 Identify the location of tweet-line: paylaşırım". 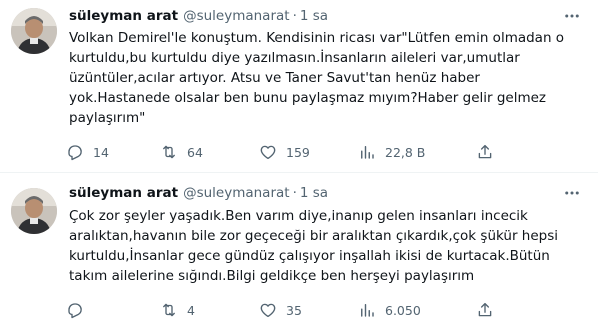
(107, 118).